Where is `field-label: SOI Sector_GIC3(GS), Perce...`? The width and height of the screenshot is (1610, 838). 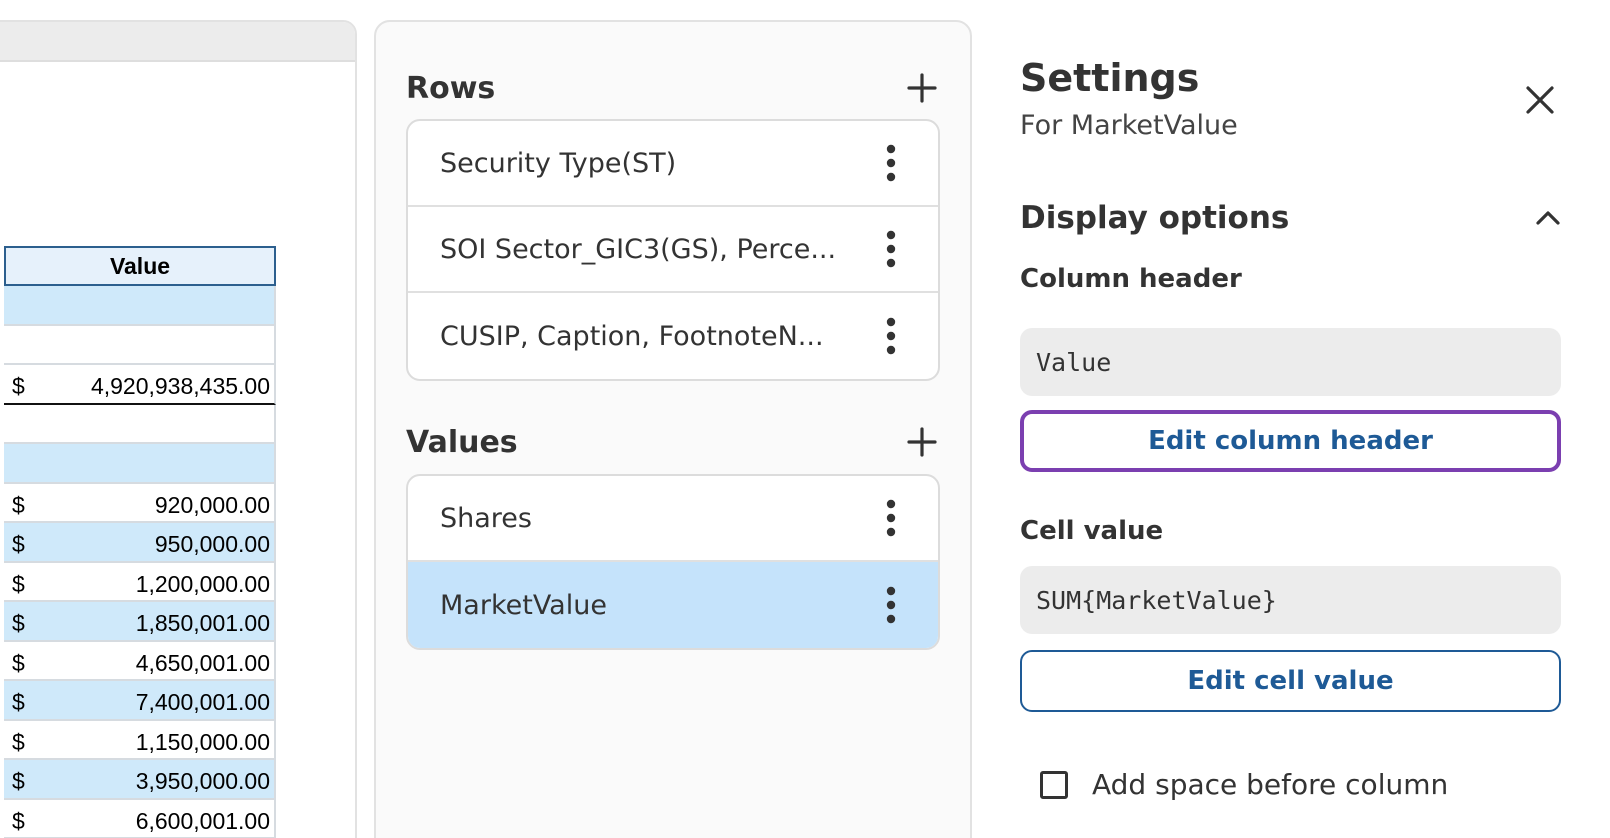
field-label: SOI Sector_GIC3(GS), Perce... is located at coordinates (638, 249).